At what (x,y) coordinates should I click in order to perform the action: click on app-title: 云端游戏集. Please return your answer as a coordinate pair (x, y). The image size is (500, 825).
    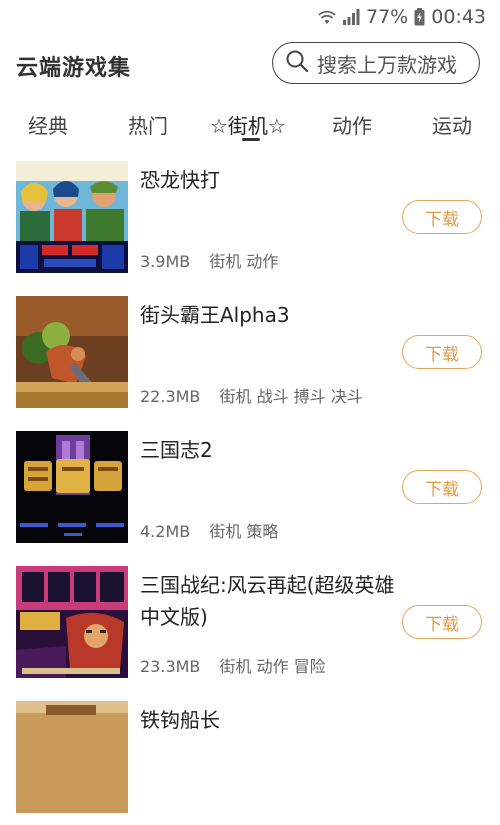
    Looking at the image, I should click on (74, 68).